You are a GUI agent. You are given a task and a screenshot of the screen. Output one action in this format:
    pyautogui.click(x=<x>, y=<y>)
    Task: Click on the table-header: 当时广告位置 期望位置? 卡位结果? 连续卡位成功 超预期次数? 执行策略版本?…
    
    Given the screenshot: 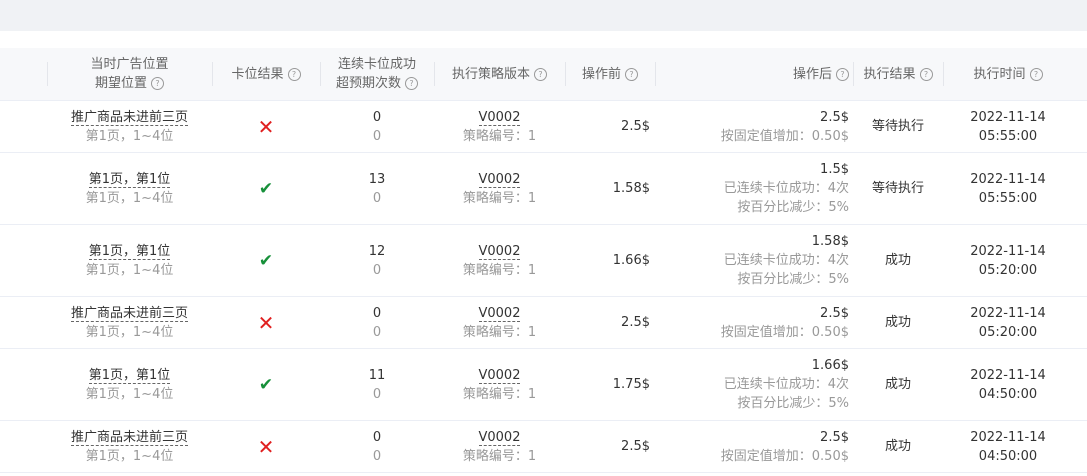 What is the action you would take?
    pyautogui.click(x=543, y=74)
    